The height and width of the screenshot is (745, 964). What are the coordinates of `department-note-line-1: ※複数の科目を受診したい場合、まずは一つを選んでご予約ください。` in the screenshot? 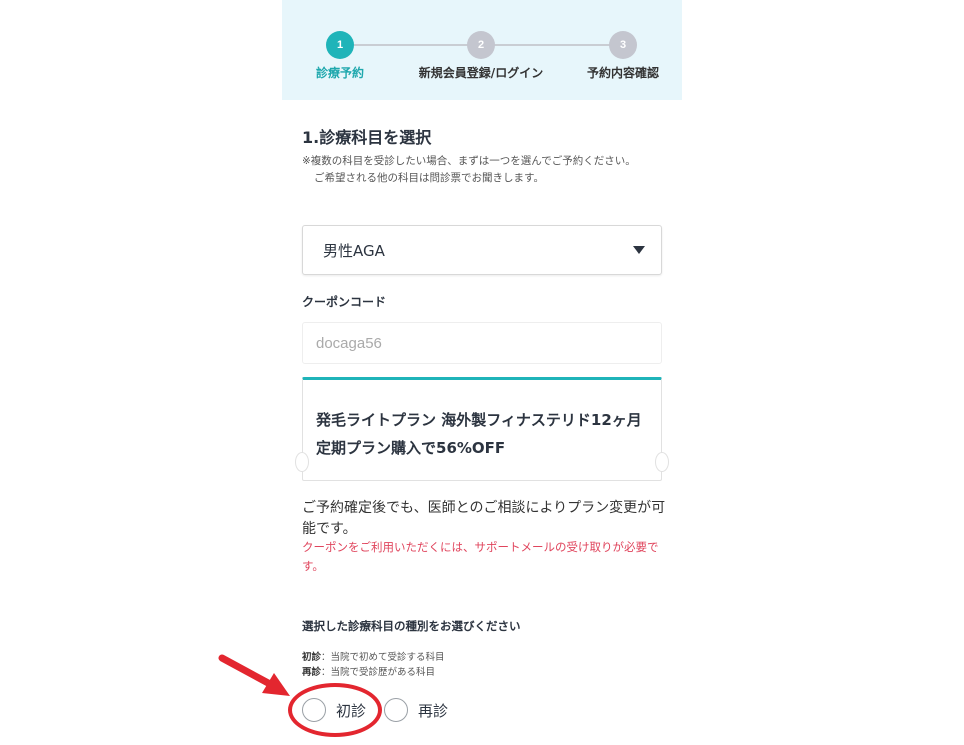 It's located at (469, 161).